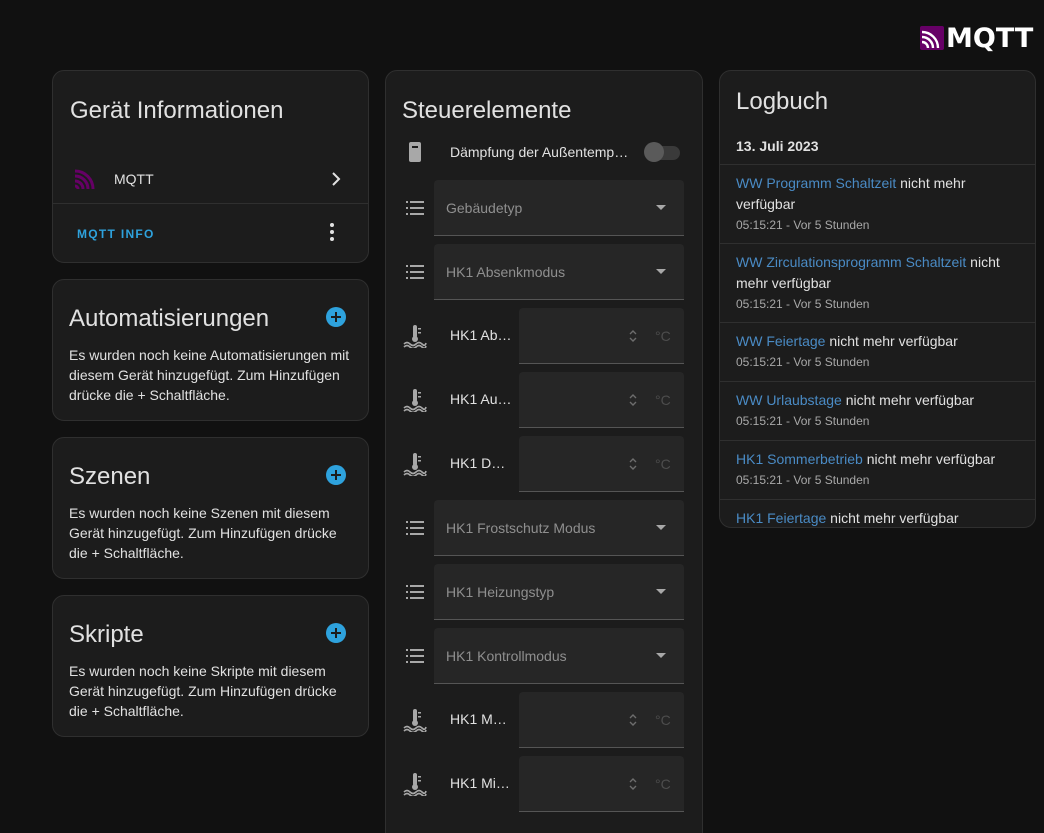  I want to click on control-row: HK1 Frostschutz Modus, so click(544, 528).